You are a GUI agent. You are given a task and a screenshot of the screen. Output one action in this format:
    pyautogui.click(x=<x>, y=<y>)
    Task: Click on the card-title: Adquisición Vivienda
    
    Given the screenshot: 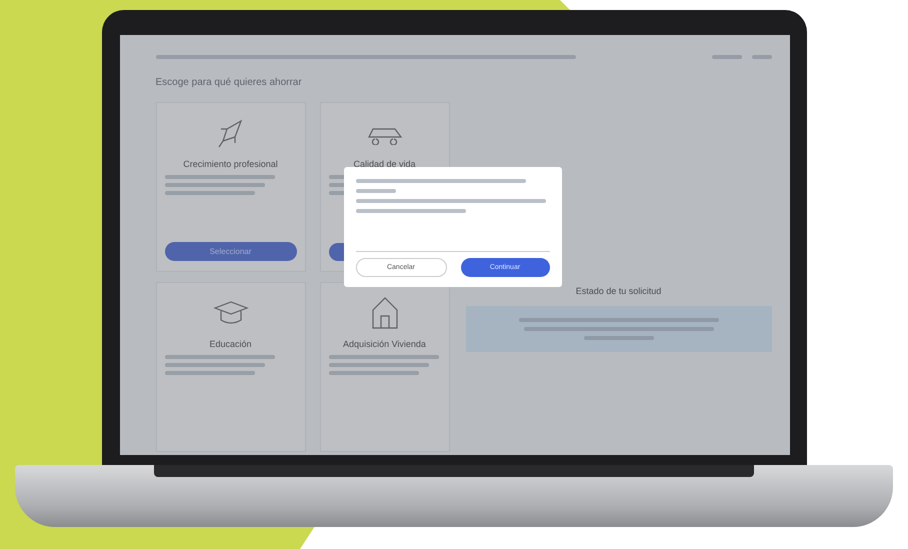 What is the action you would take?
    pyautogui.click(x=384, y=343)
    